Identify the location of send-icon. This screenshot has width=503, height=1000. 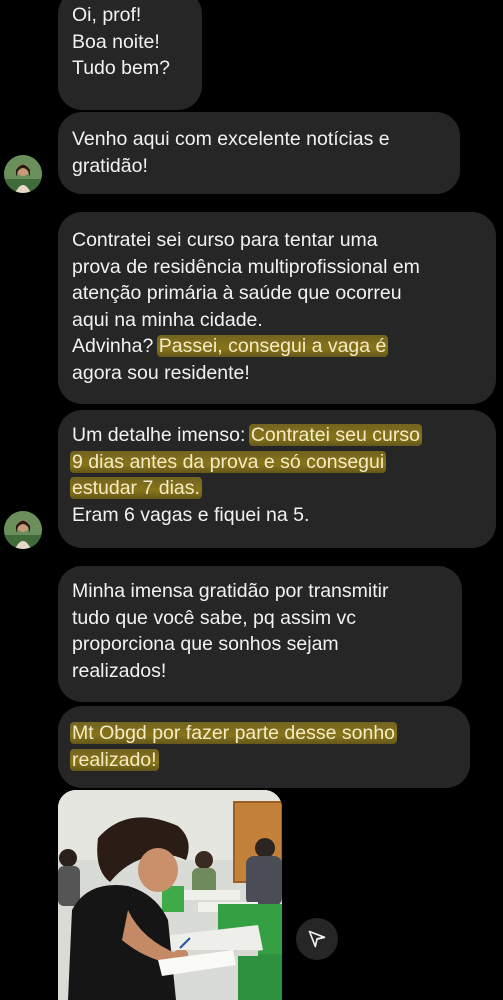
(317, 939).